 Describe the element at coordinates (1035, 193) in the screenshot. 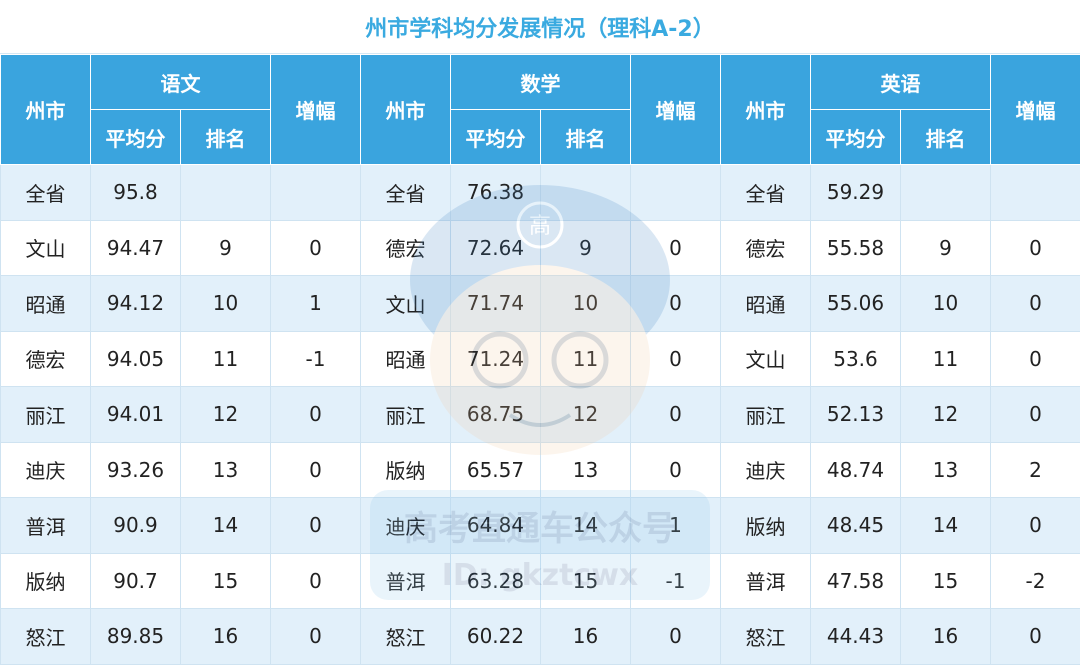

I see `cell-english-change` at that location.